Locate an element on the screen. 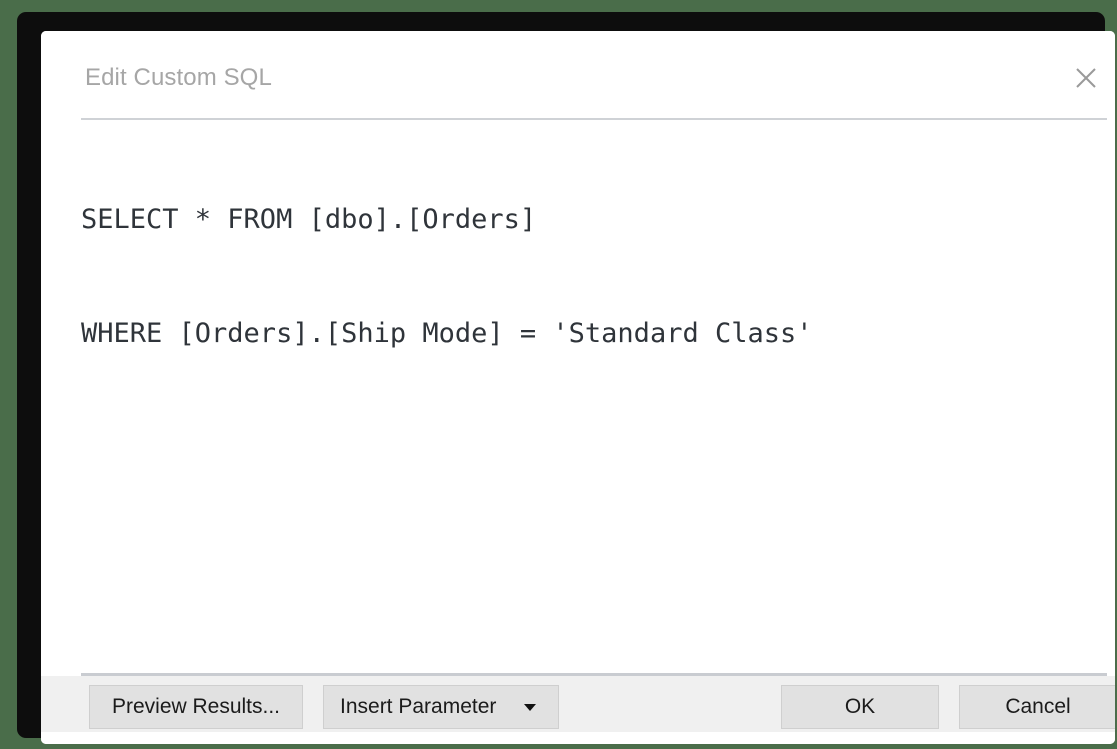 The width and height of the screenshot is (1117, 749). close-icon is located at coordinates (1086, 78).